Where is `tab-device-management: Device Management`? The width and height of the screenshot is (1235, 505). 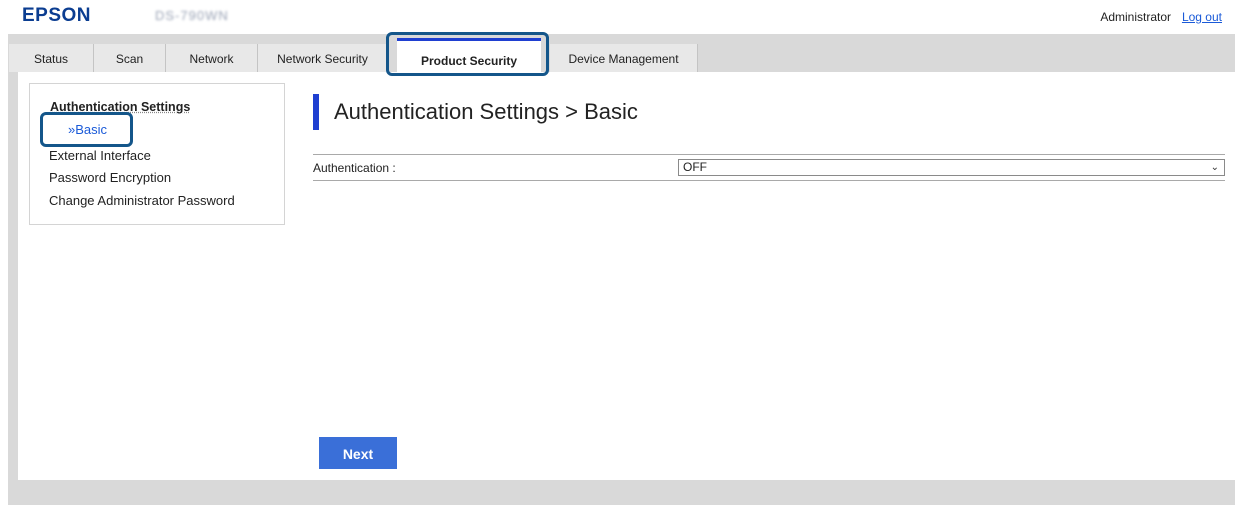
tab-device-management: Device Management is located at coordinates (624, 58).